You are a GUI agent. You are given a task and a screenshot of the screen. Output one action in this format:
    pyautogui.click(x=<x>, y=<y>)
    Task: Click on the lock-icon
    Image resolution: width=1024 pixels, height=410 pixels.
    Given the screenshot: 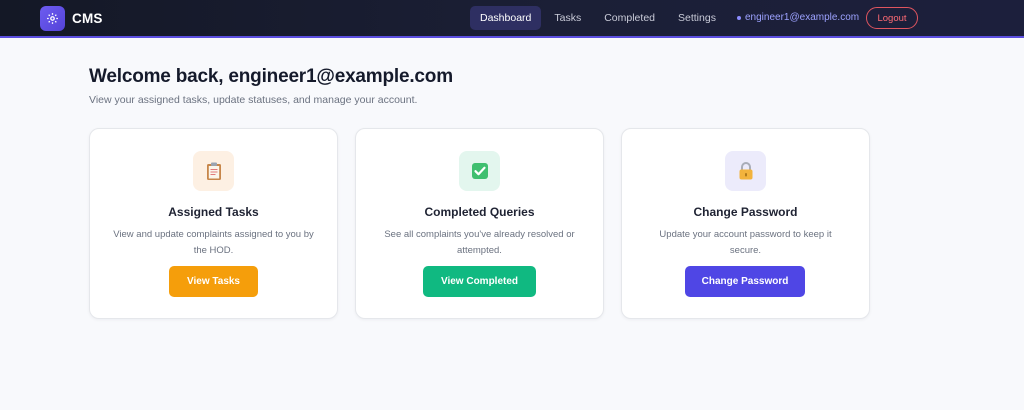 What is the action you would take?
    pyautogui.click(x=745, y=171)
    